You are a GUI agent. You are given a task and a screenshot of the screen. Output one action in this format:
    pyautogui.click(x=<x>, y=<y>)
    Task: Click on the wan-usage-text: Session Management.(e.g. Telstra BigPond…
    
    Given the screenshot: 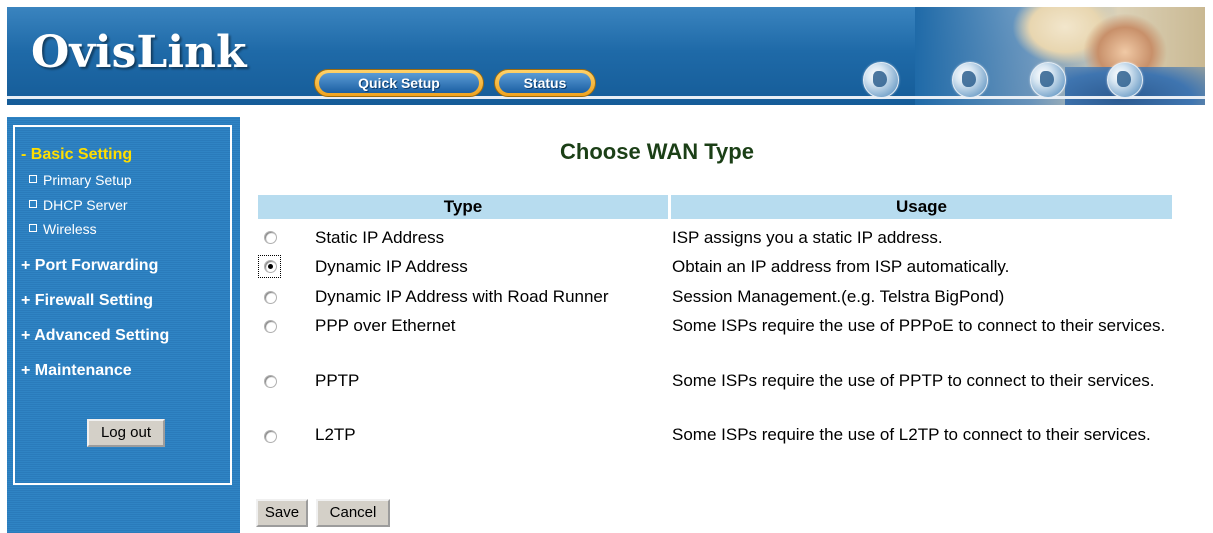 What is the action you would take?
    pyautogui.click(x=838, y=296)
    